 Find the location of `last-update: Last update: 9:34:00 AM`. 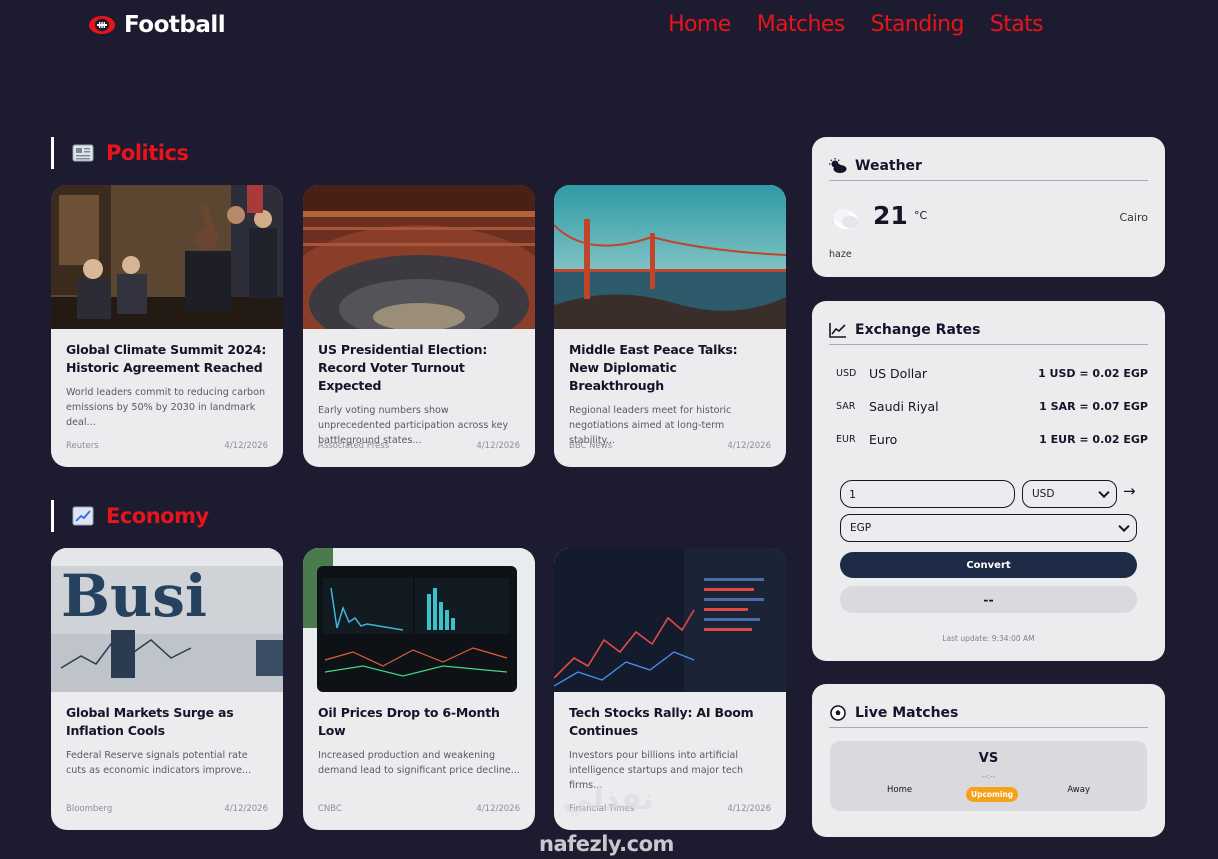

last-update: Last update: 9:34:00 AM is located at coordinates (988, 638).